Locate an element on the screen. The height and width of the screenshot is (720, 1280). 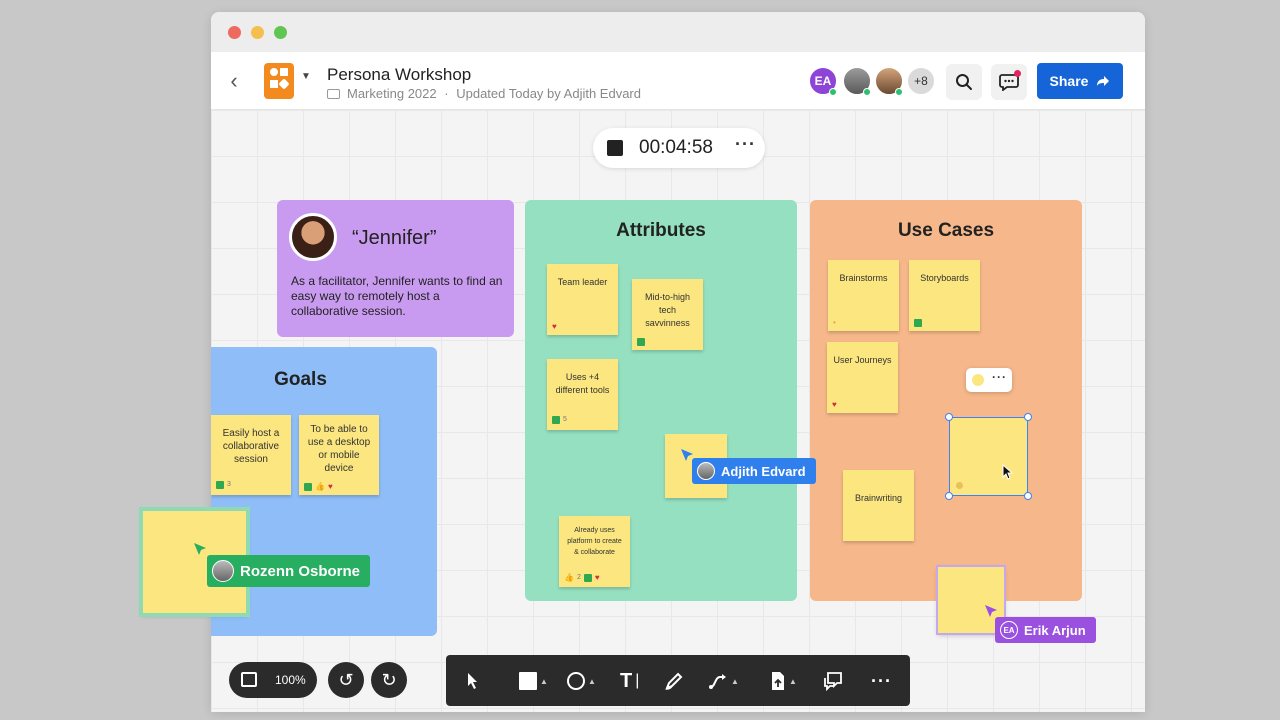
upload-tool: ▲ is located at coordinates (783, 681).